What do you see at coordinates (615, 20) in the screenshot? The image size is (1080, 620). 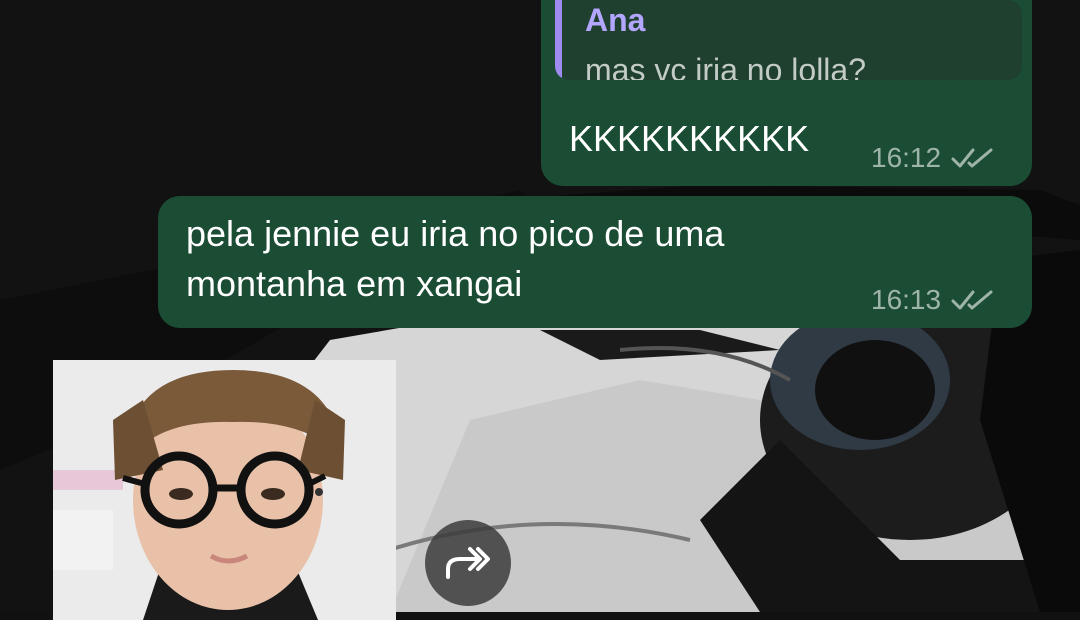 I see `reply-author: Ana` at bounding box center [615, 20].